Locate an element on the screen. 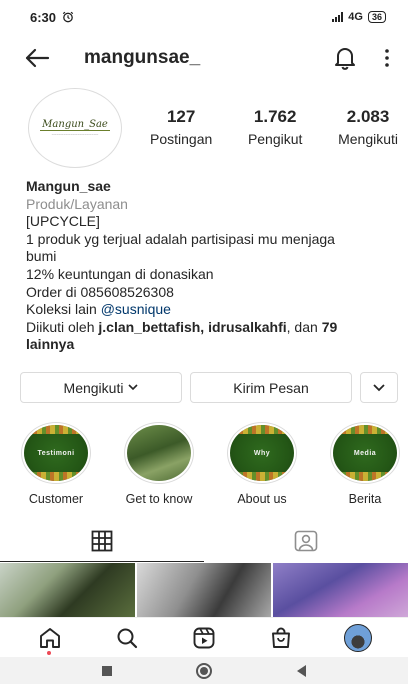 This screenshot has width=408, height=684. highlight-cover: Testimoni is located at coordinates (56, 453).